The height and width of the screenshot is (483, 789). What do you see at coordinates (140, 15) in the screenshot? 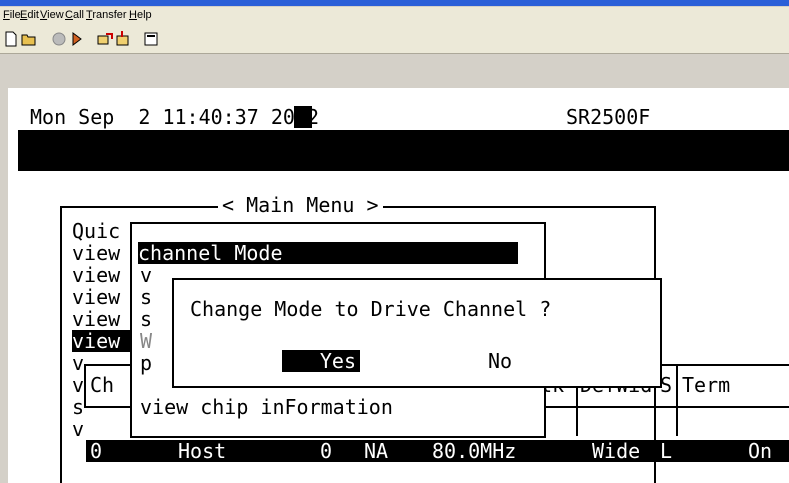
I see `menu-help: Help` at bounding box center [140, 15].